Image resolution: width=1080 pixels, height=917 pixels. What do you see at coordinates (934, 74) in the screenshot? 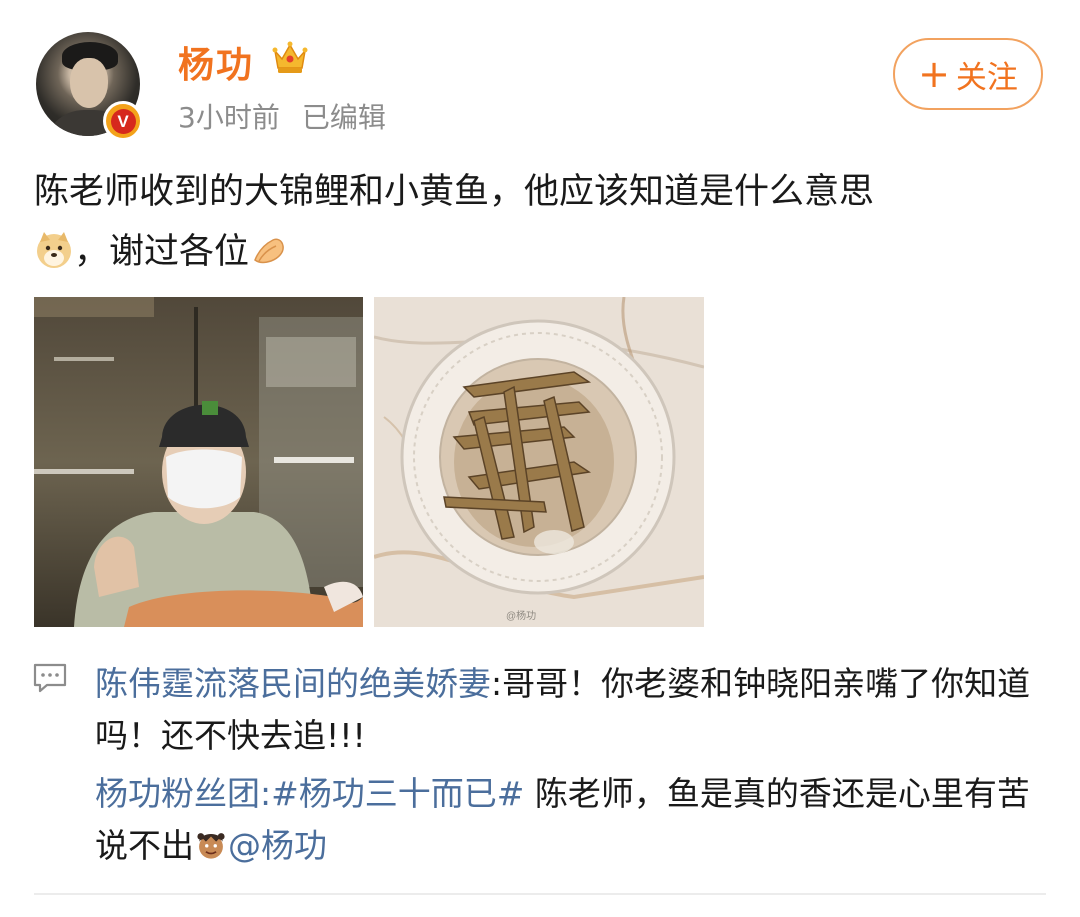
I see `plus-icon: +` at bounding box center [934, 74].